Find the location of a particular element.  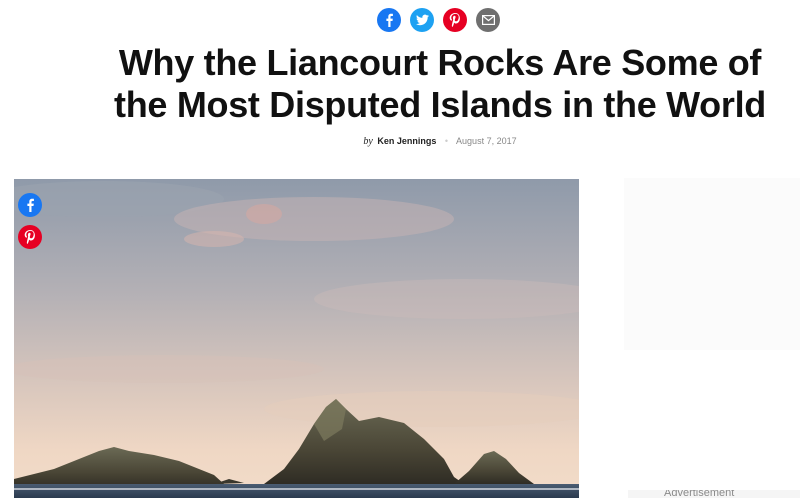

publish-date: August 7, 2017 is located at coordinates (486, 141).